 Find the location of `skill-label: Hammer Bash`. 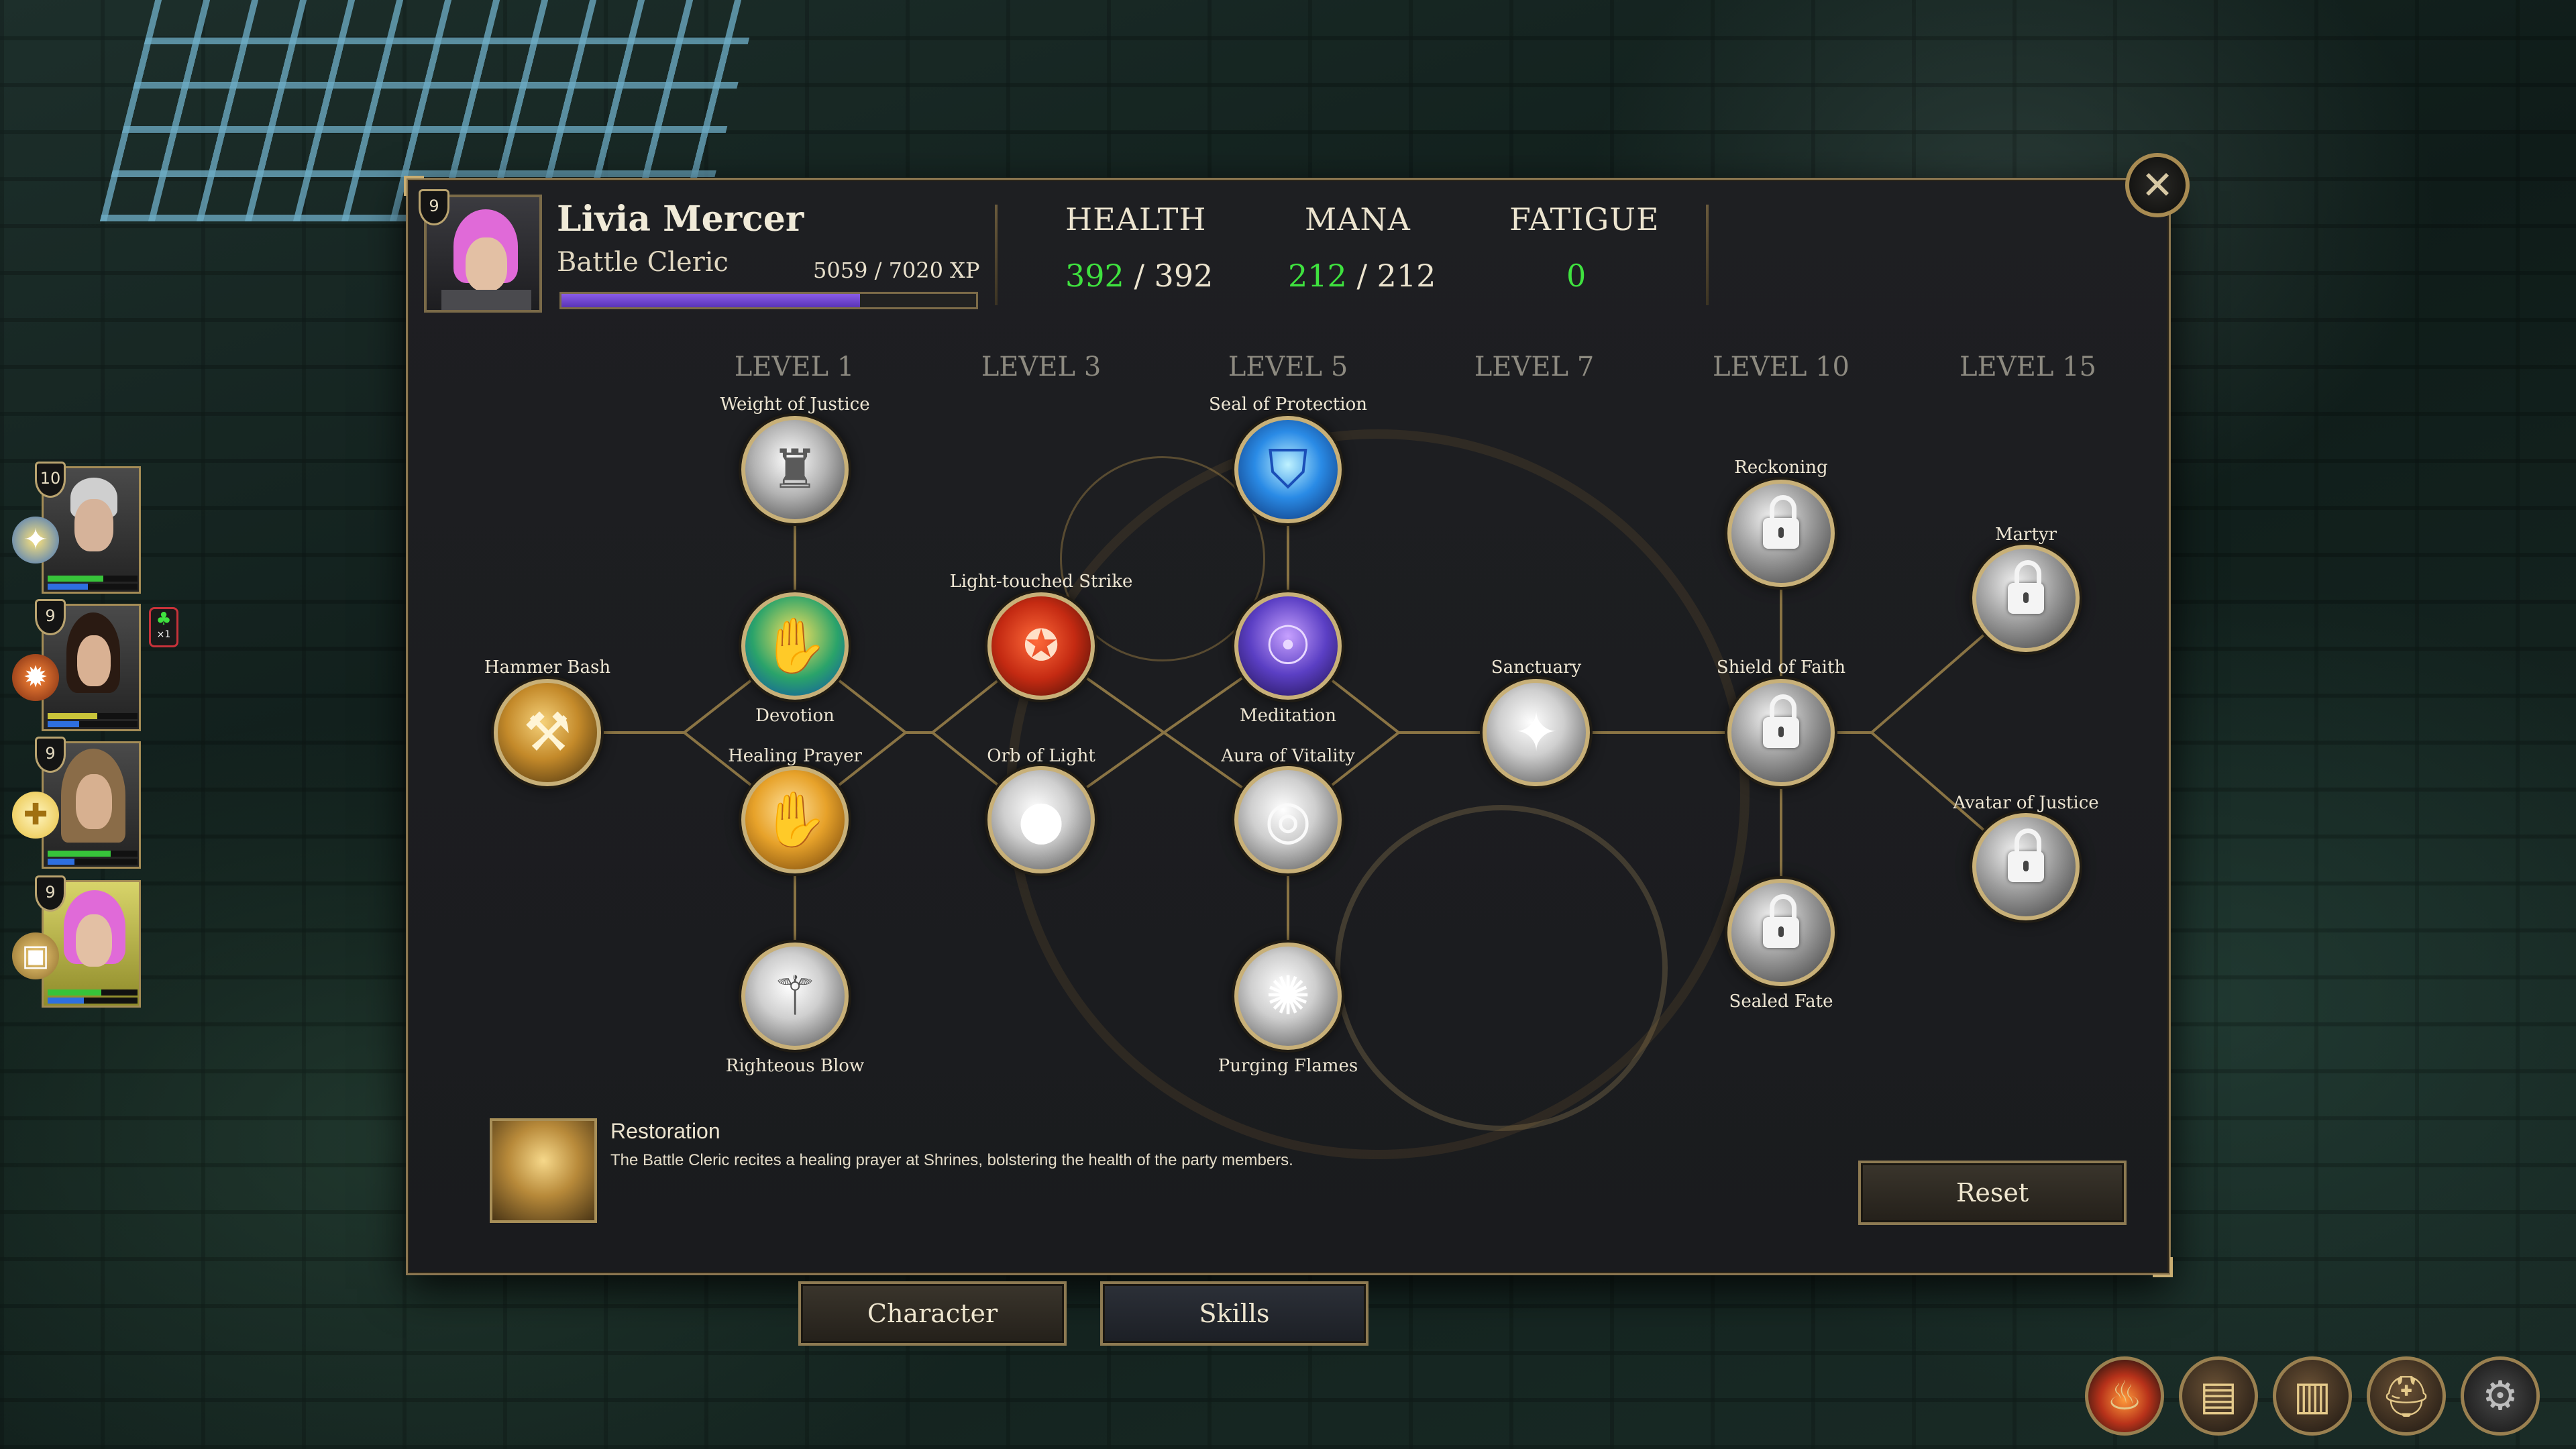

skill-label: Hammer Bash is located at coordinates (547, 667).